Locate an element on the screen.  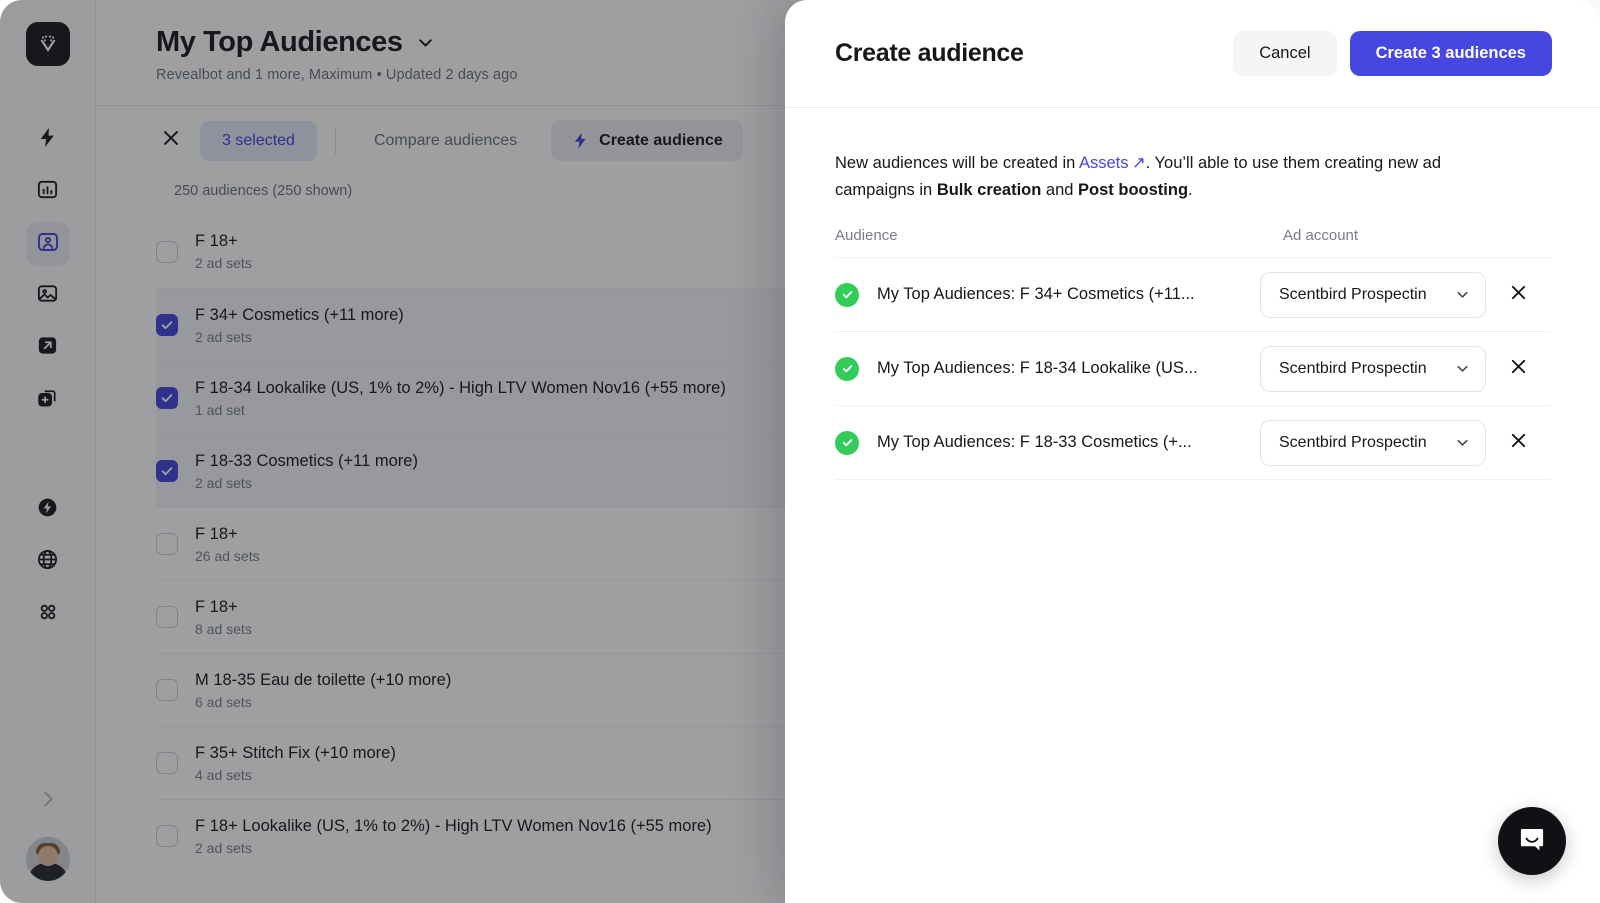
intro-bold-post-boosting: Post boosting is located at coordinates (1133, 189).